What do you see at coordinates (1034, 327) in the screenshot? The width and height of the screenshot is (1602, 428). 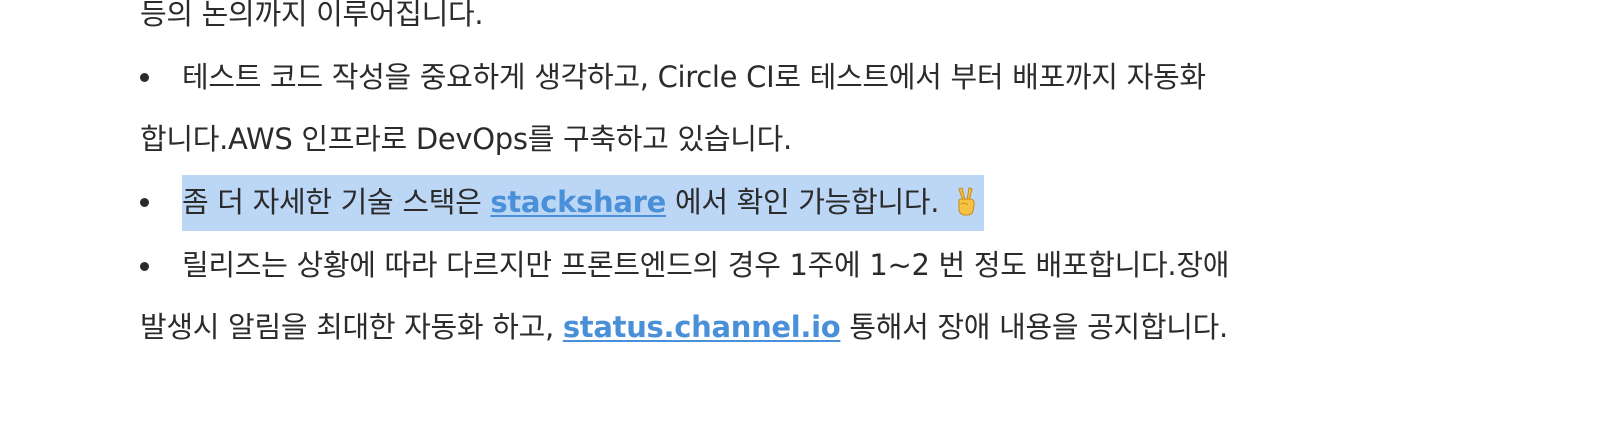 I see `list-item-3-line-2-after: 통해서 장애 내용을 공지합니다.` at bounding box center [1034, 327].